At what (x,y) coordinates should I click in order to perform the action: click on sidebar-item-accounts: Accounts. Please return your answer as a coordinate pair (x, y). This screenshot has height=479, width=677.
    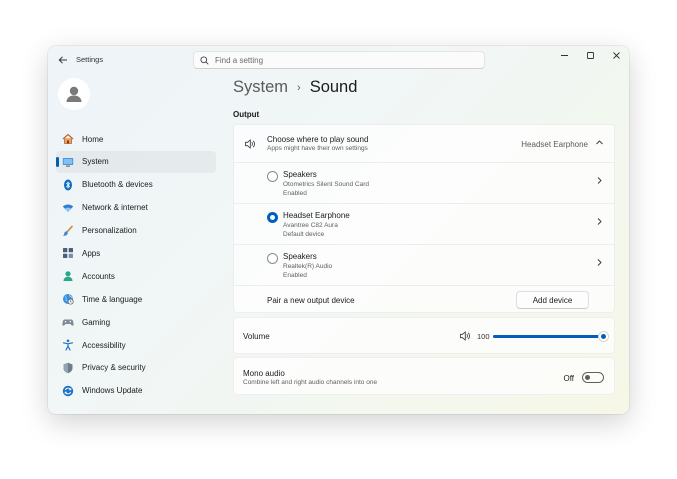
    Looking at the image, I should click on (136, 276).